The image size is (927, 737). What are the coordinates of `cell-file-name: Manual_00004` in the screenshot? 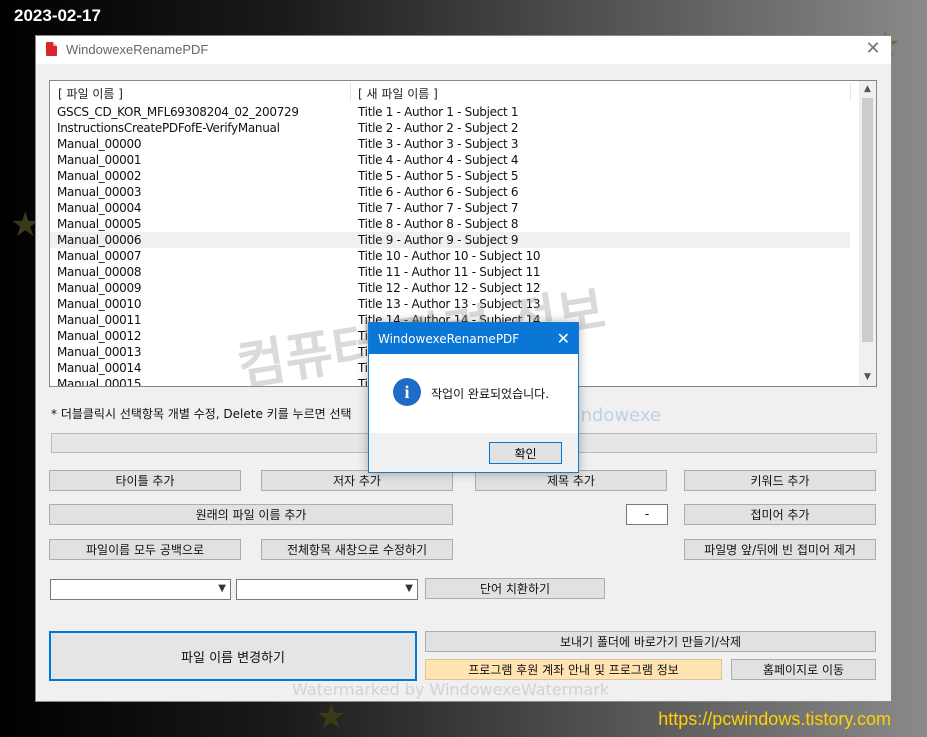 It's located at (99, 208).